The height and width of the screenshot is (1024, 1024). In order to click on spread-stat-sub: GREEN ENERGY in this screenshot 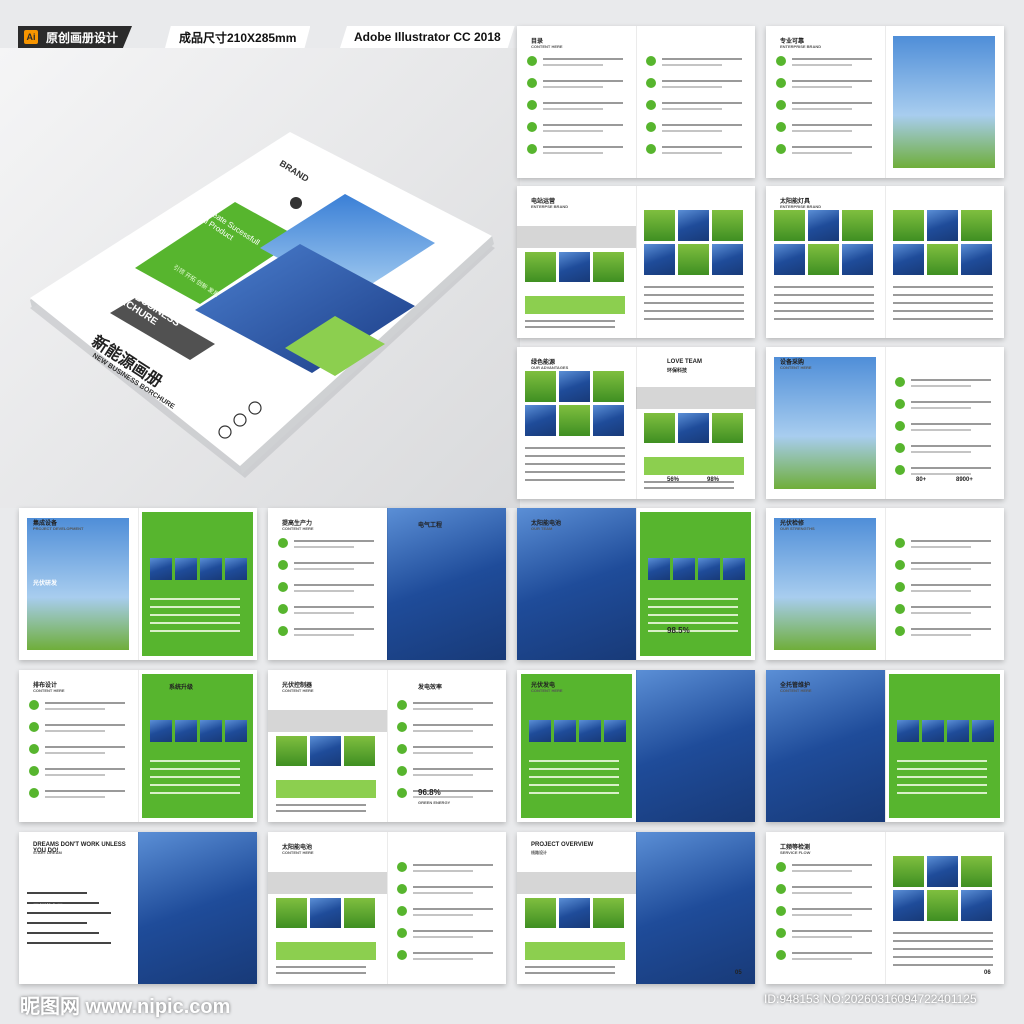, I will do `click(434, 802)`.